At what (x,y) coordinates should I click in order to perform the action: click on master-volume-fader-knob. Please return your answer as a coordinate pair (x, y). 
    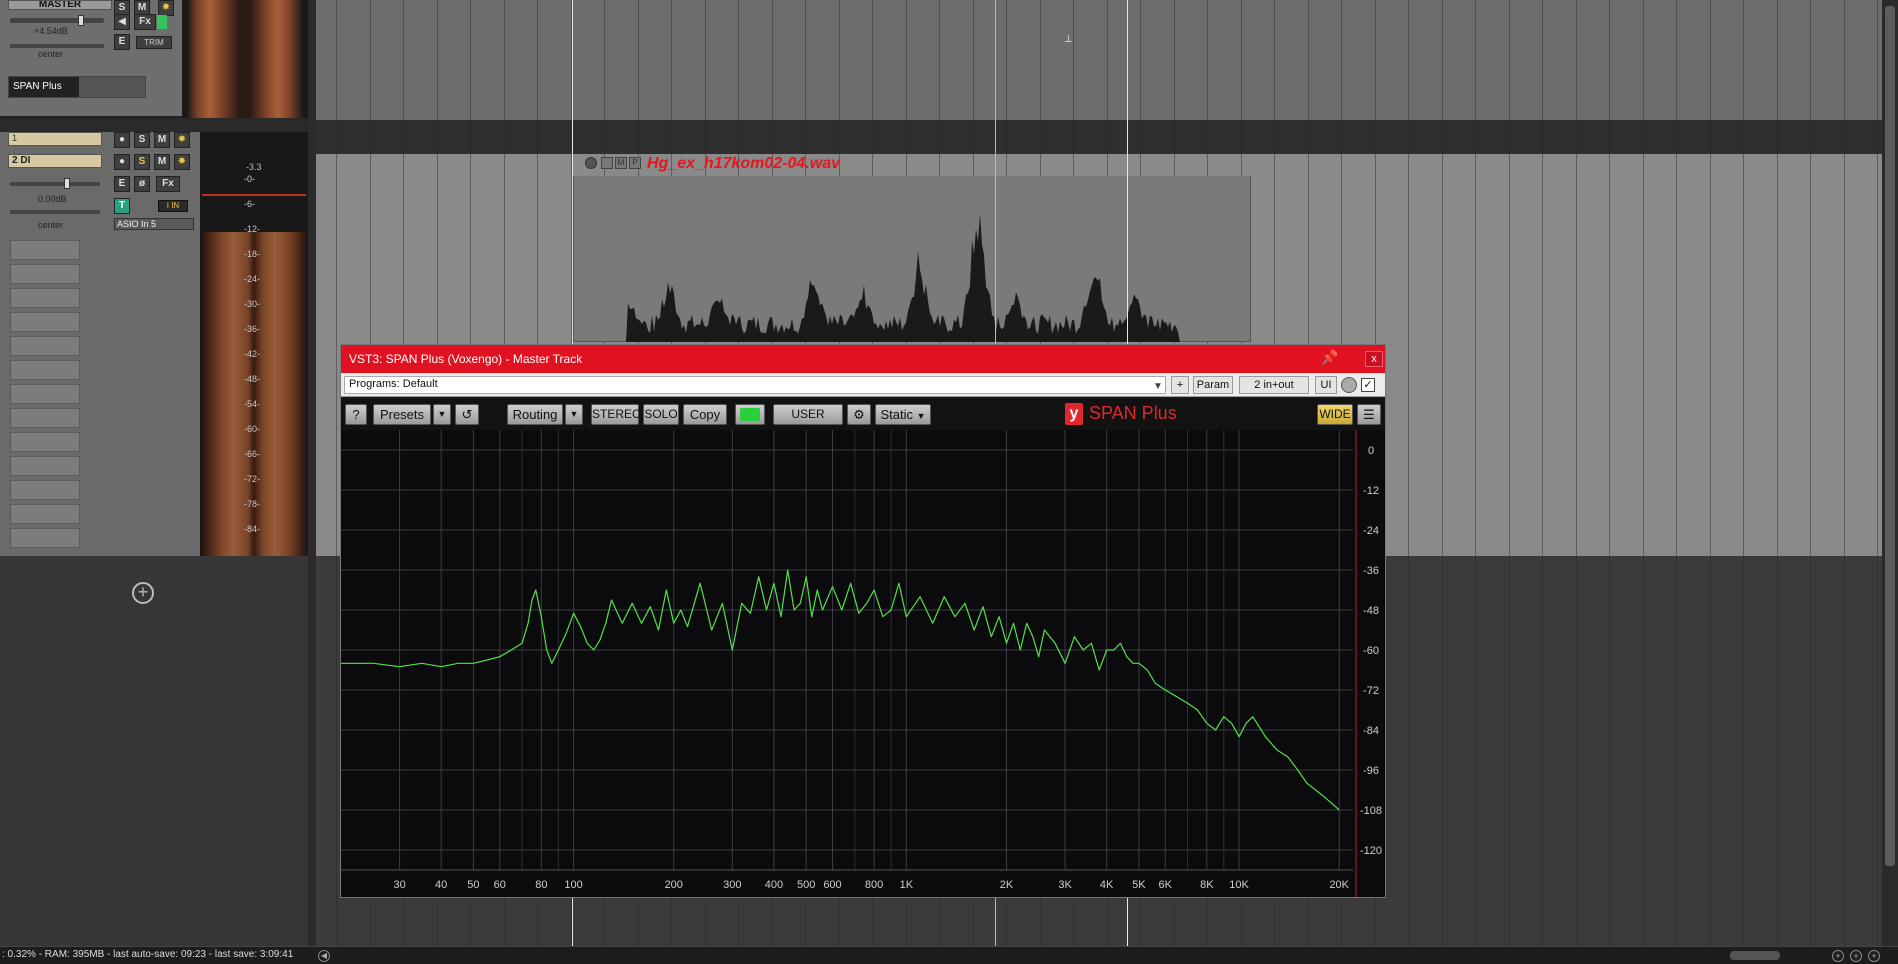
    Looking at the image, I should click on (81, 20).